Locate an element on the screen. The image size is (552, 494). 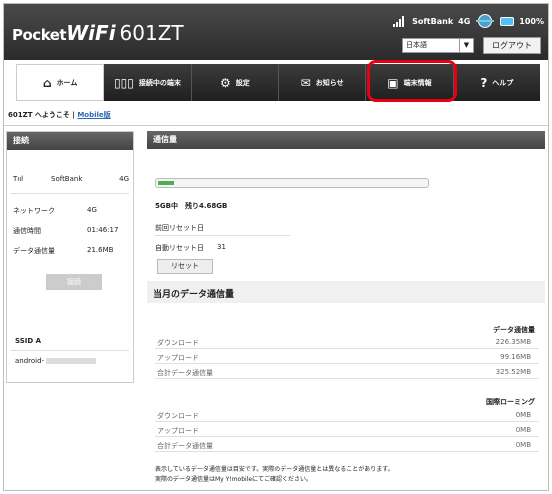
network-type: 4G is located at coordinates (464, 21).